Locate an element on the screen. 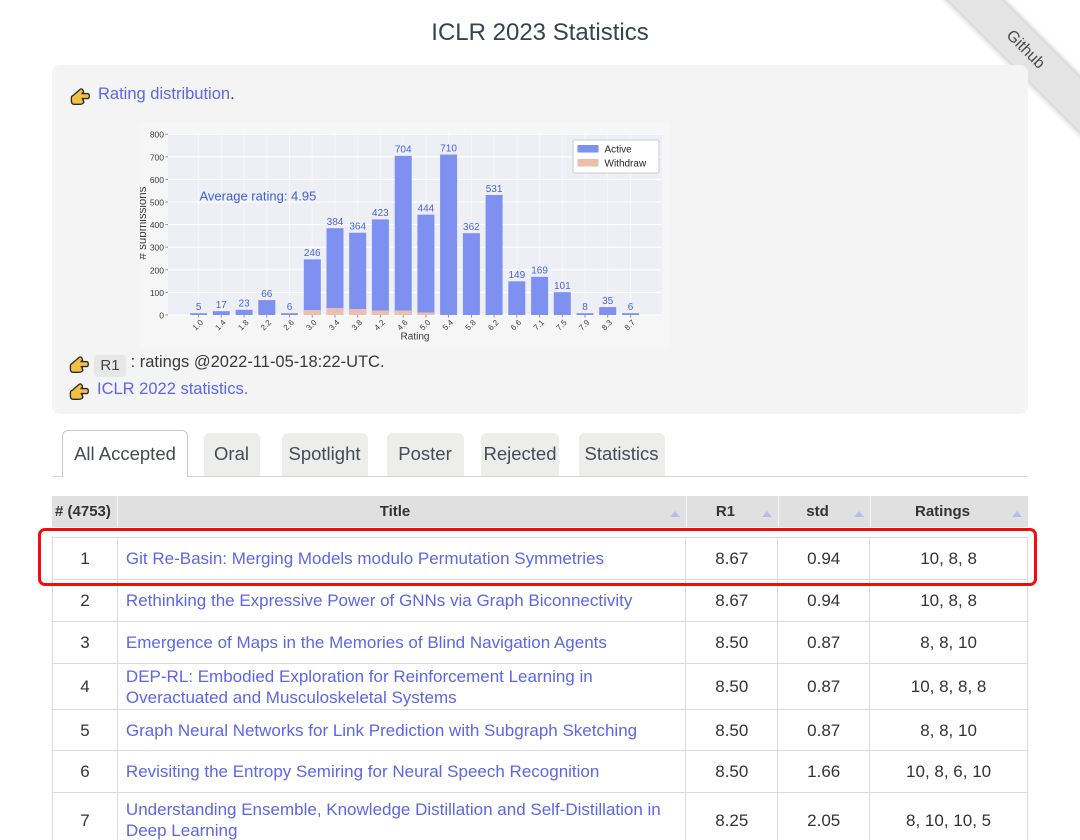  svg-text: 423 is located at coordinates (380, 213).